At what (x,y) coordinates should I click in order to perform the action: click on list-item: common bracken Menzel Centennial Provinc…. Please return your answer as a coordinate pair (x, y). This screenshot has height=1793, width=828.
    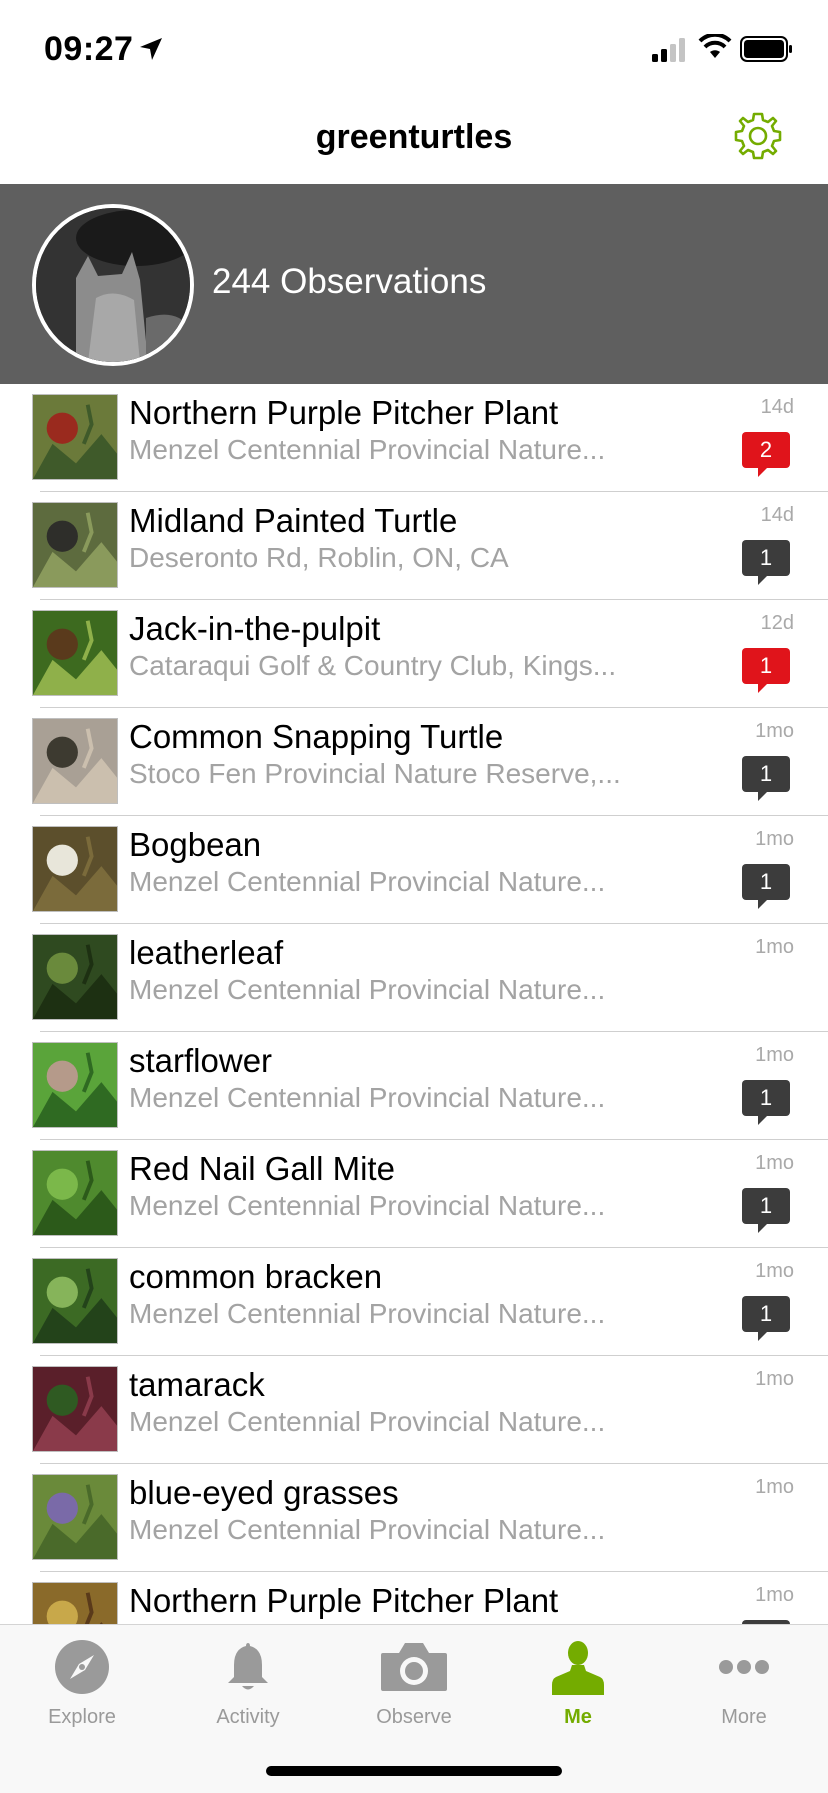
    Looking at the image, I should click on (414, 1302).